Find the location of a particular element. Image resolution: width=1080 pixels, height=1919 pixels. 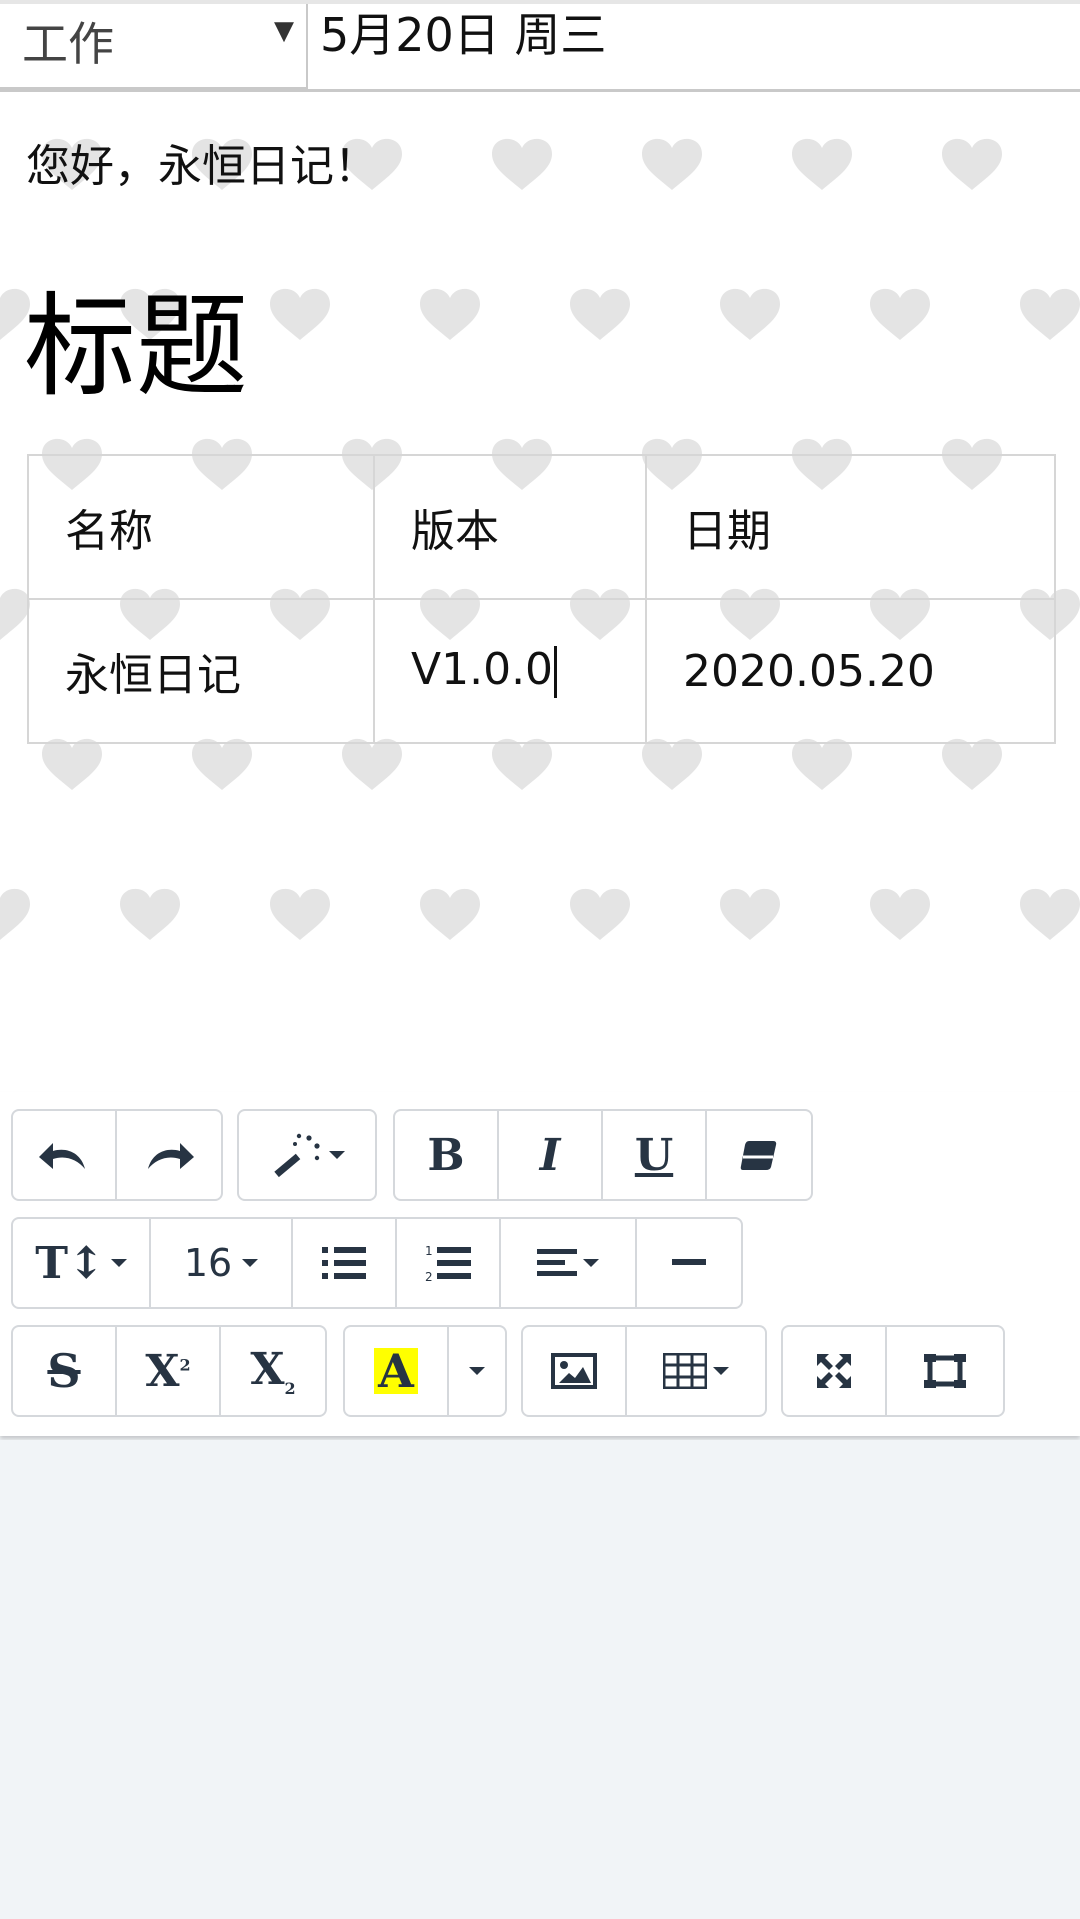

bold-icon: B is located at coordinates (446, 1155).